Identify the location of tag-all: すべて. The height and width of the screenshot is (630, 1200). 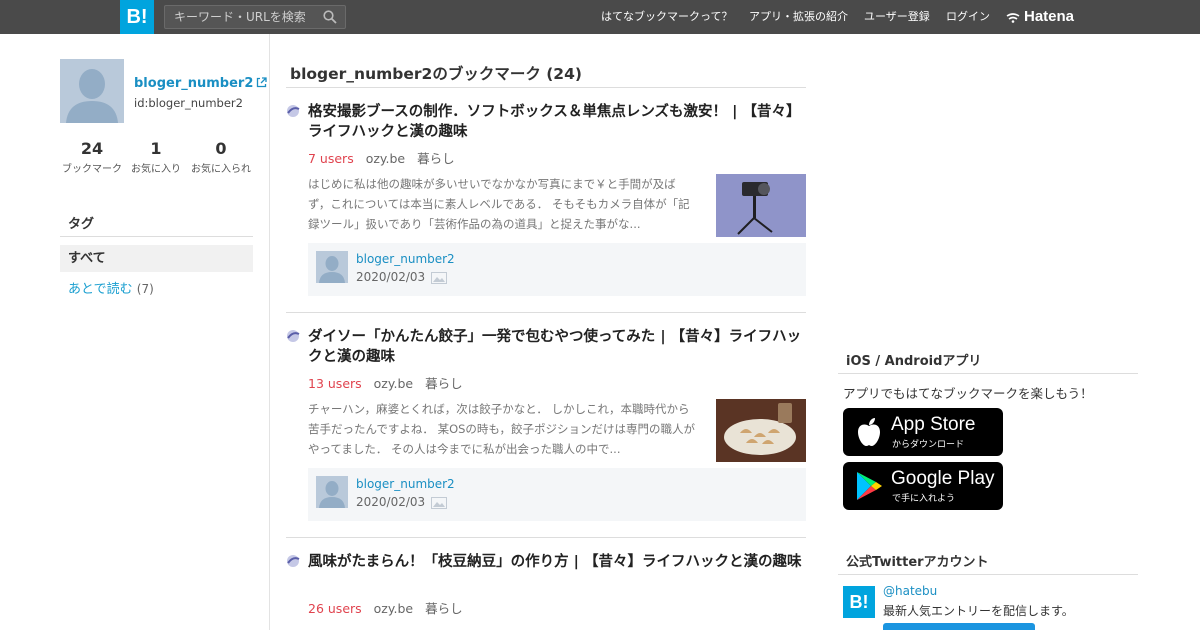
(156, 258).